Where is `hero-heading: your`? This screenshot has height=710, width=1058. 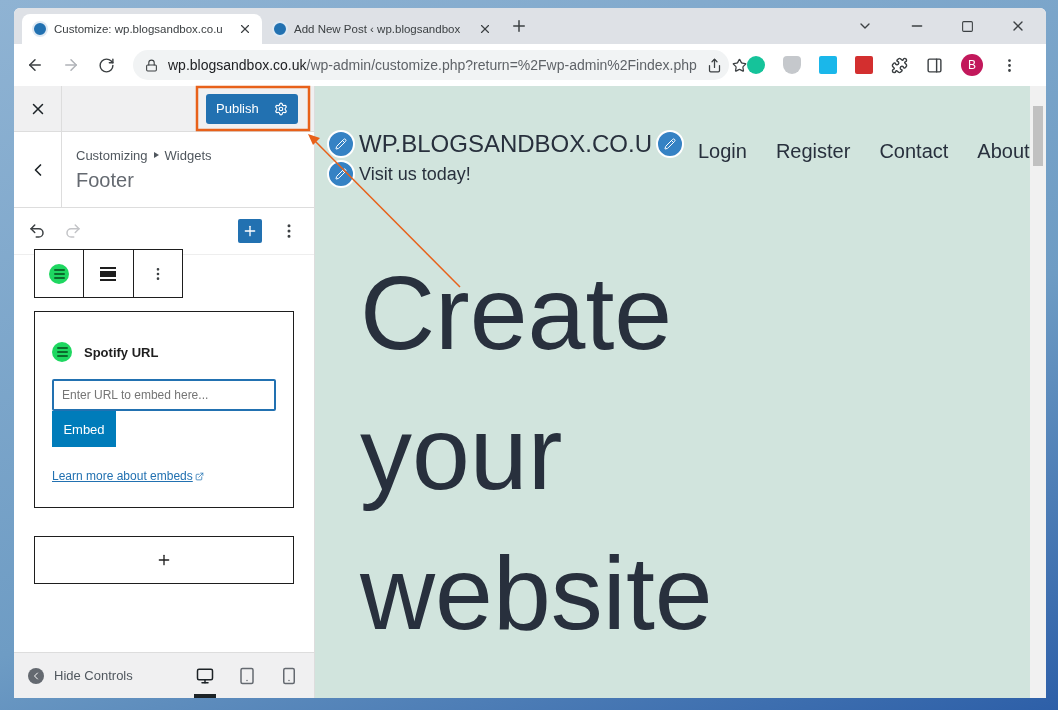 hero-heading: your is located at coordinates (462, 453).